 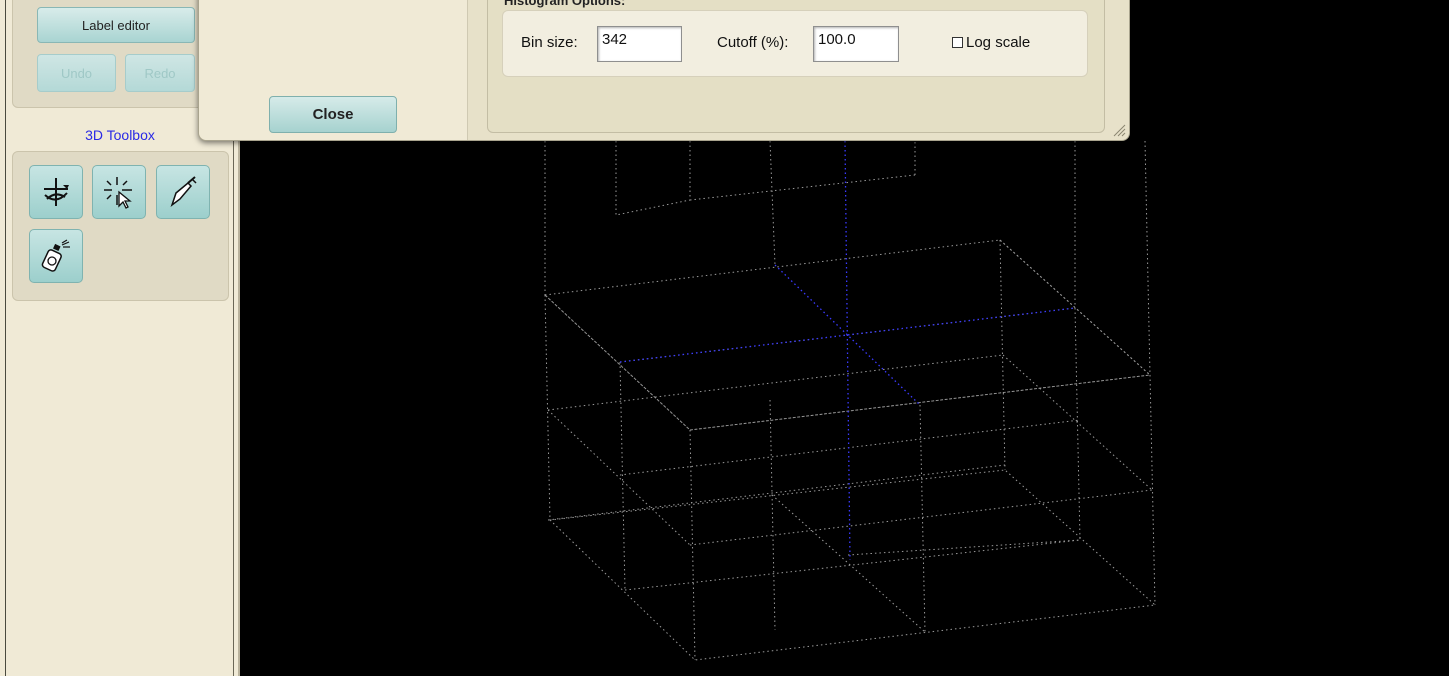 I want to click on log-scale-label: Log scale, so click(x=998, y=42).